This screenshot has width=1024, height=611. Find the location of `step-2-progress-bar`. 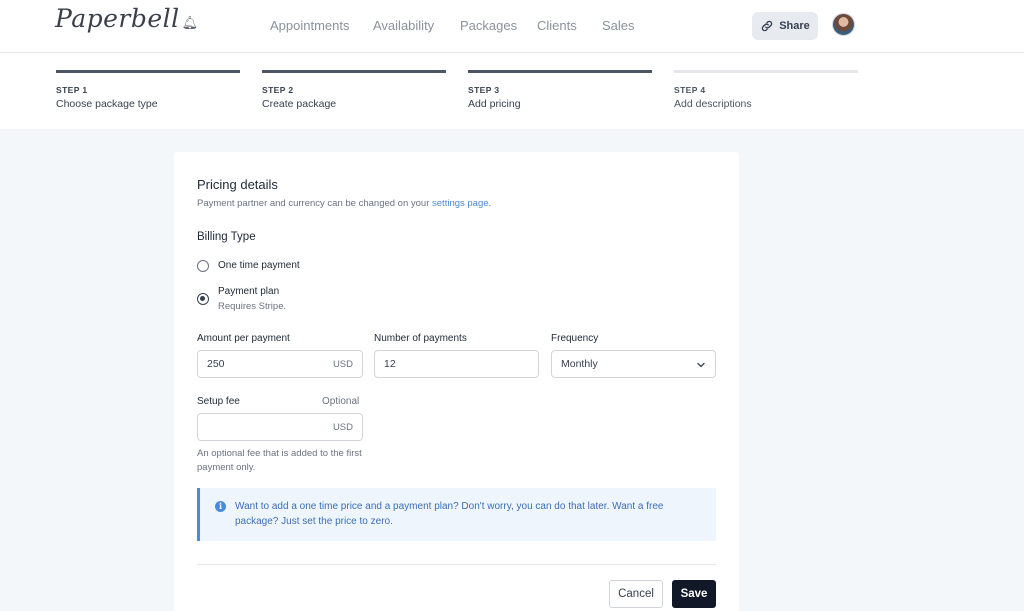

step-2-progress-bar is located at coordinates (354, 71).